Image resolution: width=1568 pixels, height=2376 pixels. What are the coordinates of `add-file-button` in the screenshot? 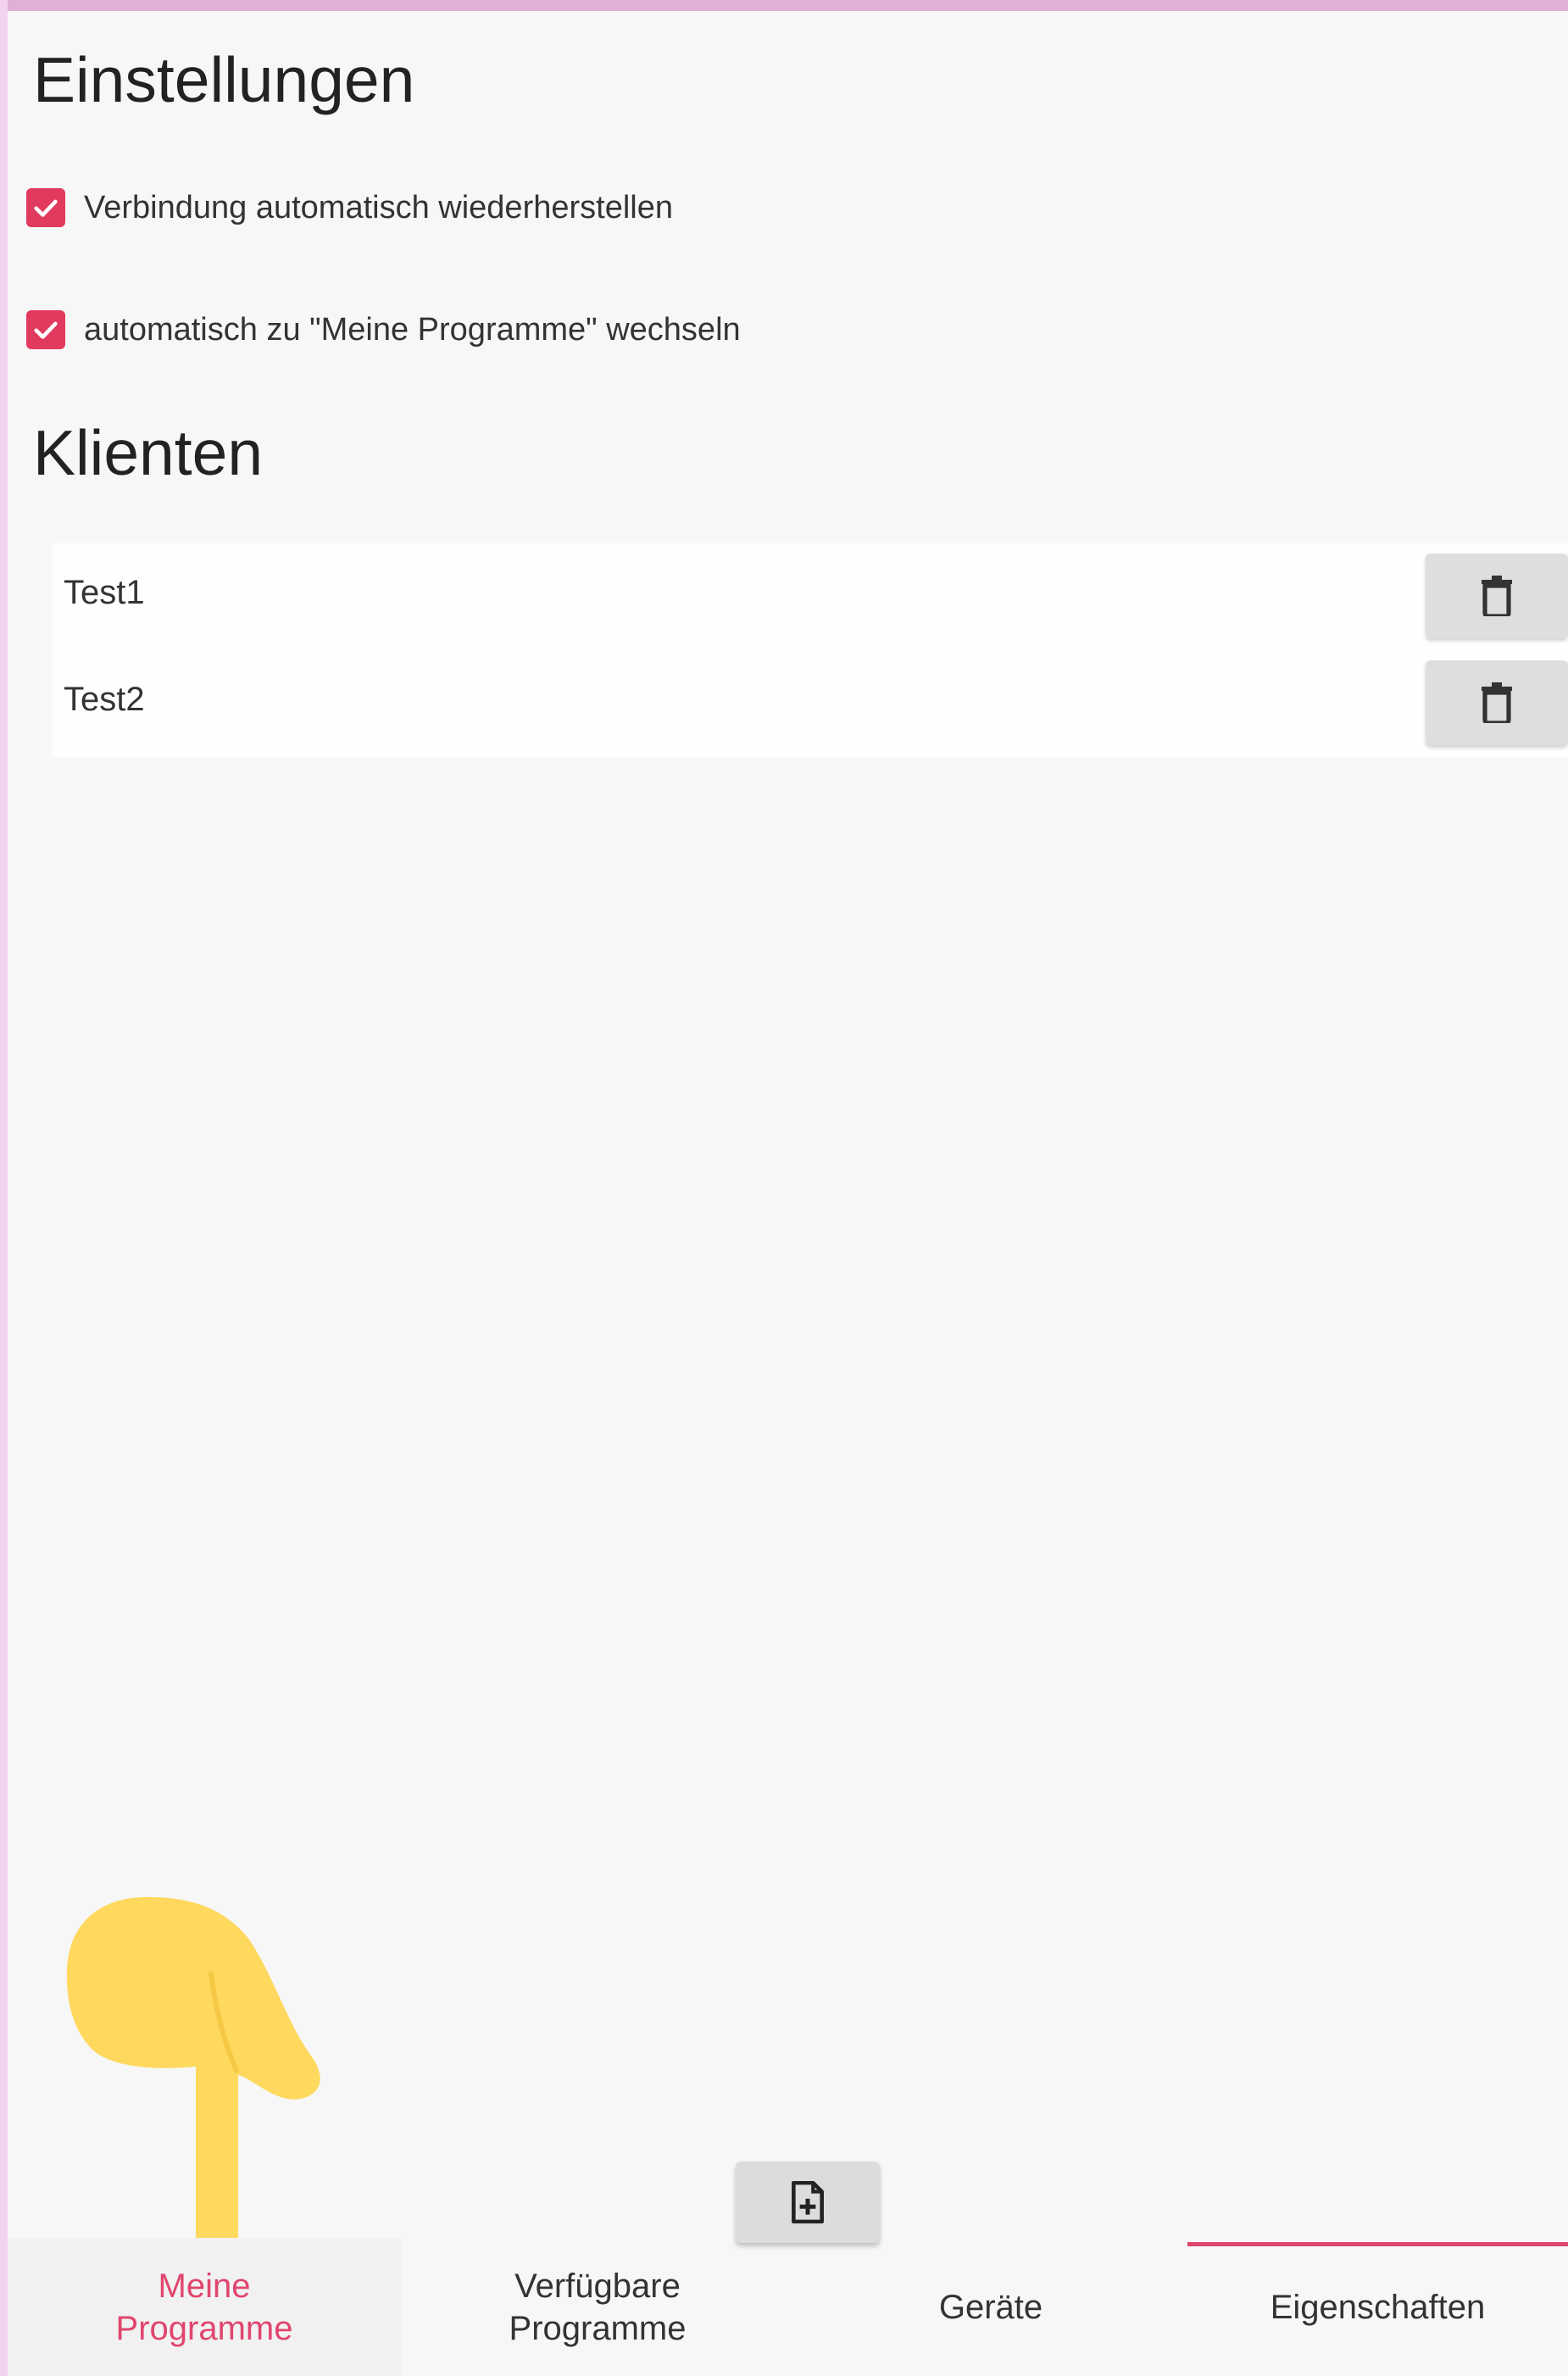 It's located at (808, 2202).